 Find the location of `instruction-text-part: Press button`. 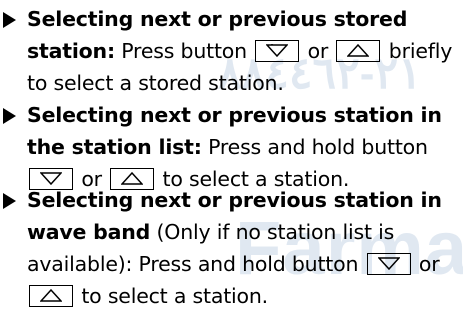

instruction-text-part: Press button is located at coordinates (184, 51).